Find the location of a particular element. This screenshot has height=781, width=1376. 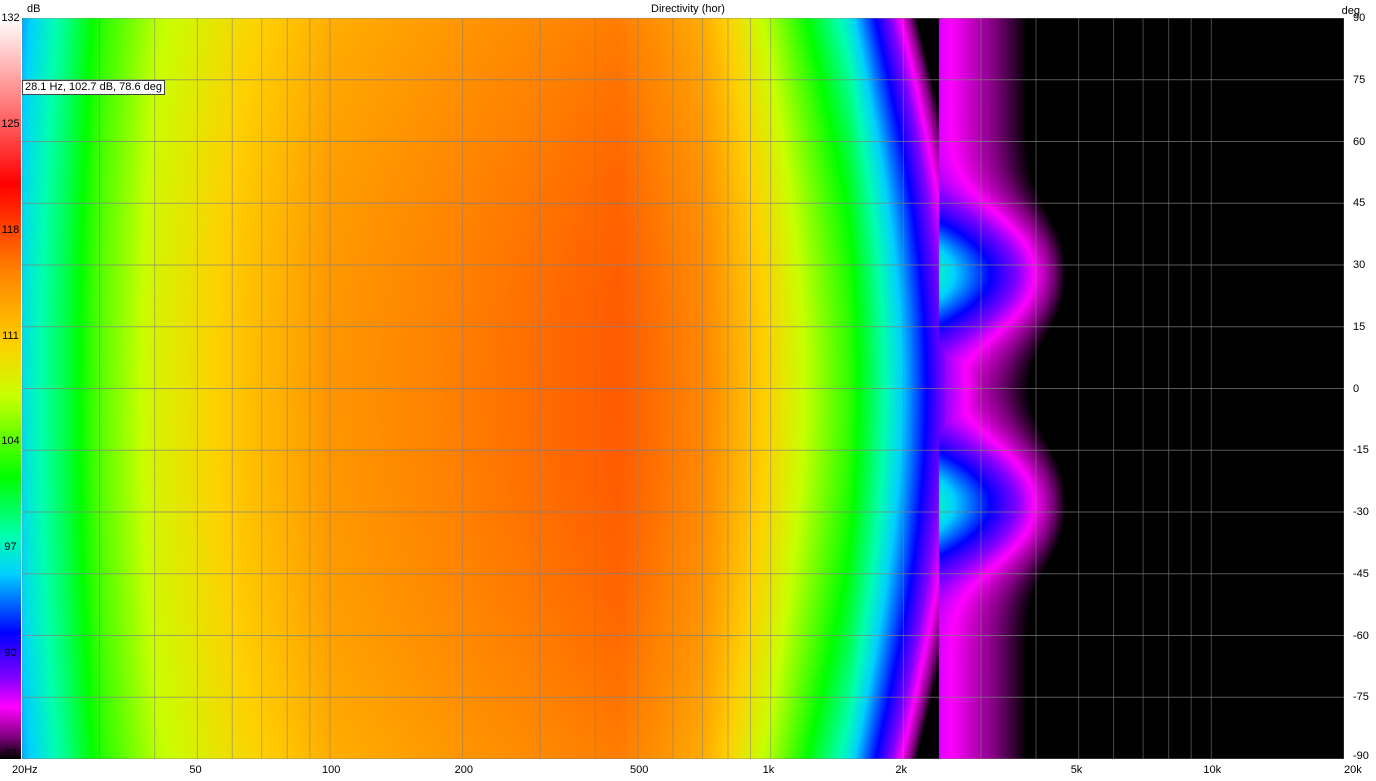

x-tick-label: 200 is located at coordinates (464, 770).